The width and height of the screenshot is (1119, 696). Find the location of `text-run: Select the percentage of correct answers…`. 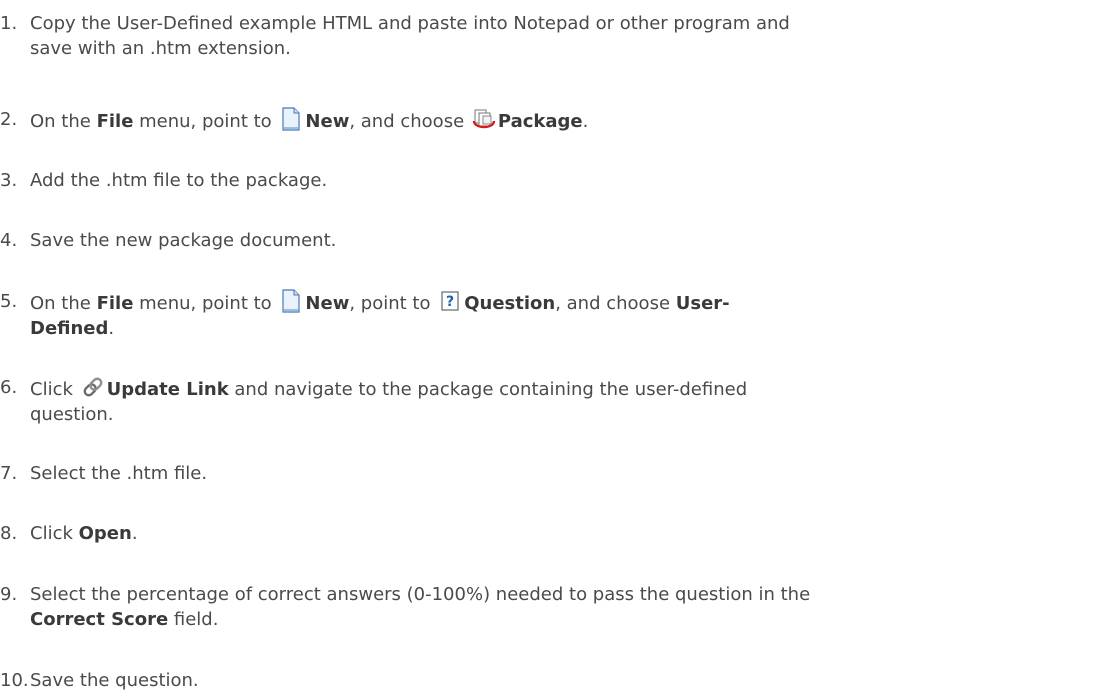

text-run: Select the percentage of correct answers… is located at coordinates (420, 594).